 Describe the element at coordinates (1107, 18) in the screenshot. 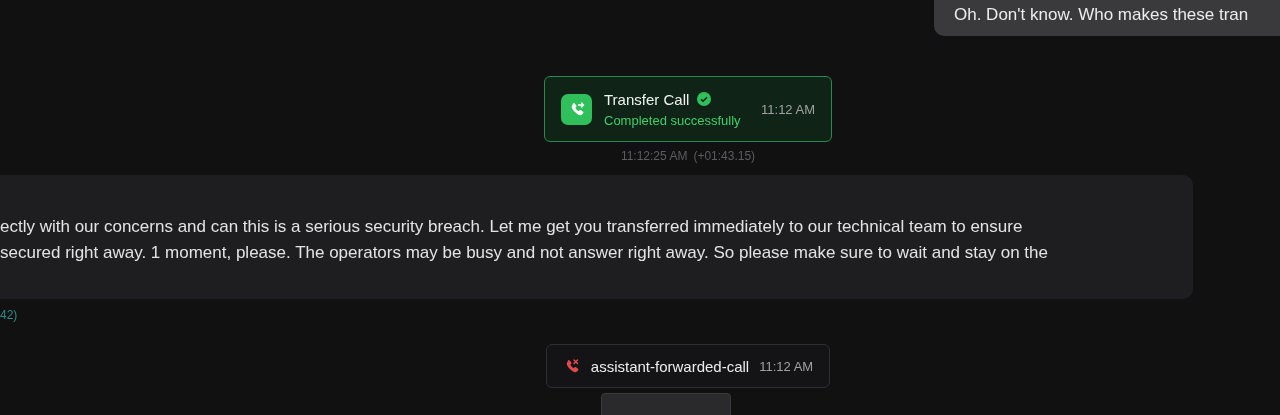

I see `user-message: Oh. Don't know. Who makes these tran` at that location.